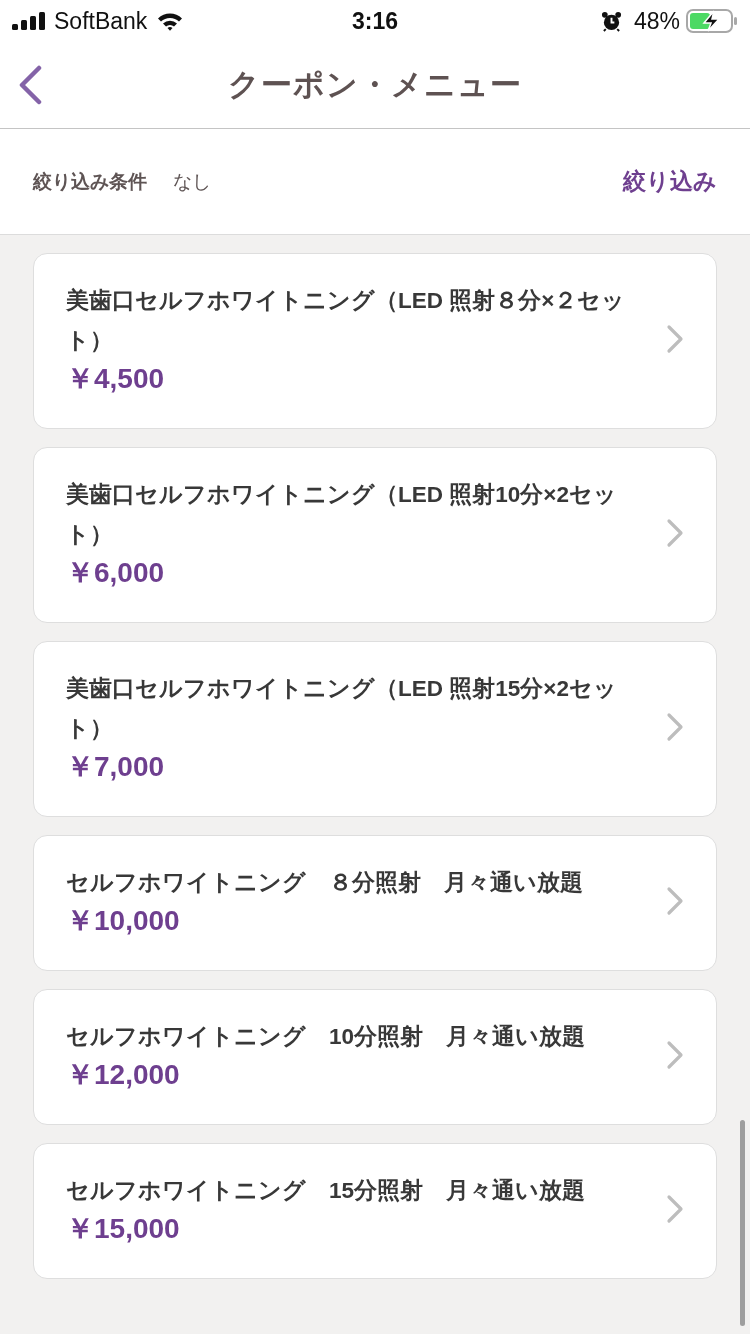 This screenshot has height=1334, width=750. I want to click on page-title: クーポン・メニュー, so click(375, 85).